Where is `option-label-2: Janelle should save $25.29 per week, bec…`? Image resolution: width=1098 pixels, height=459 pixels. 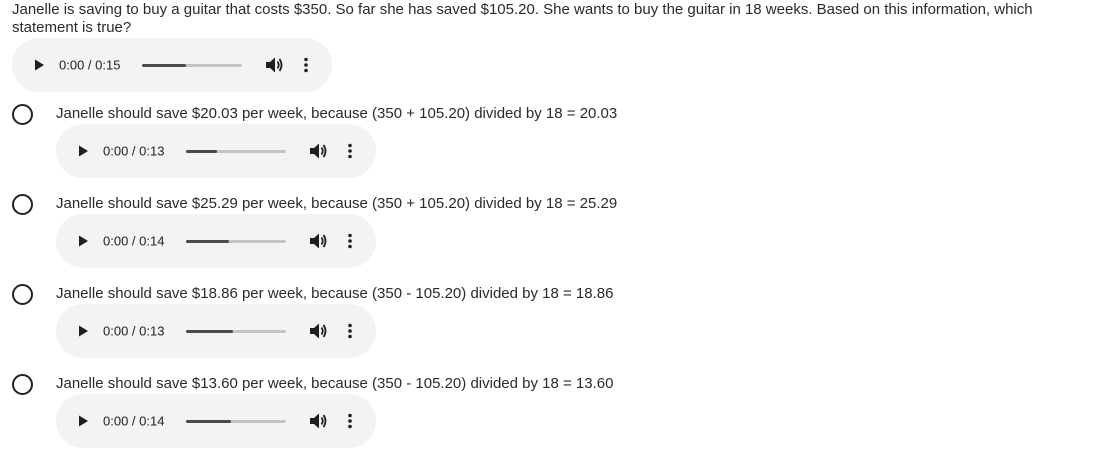
option-label-2: Janelle should save $25.29 per week, bec… is located at coordinates (337, 203).